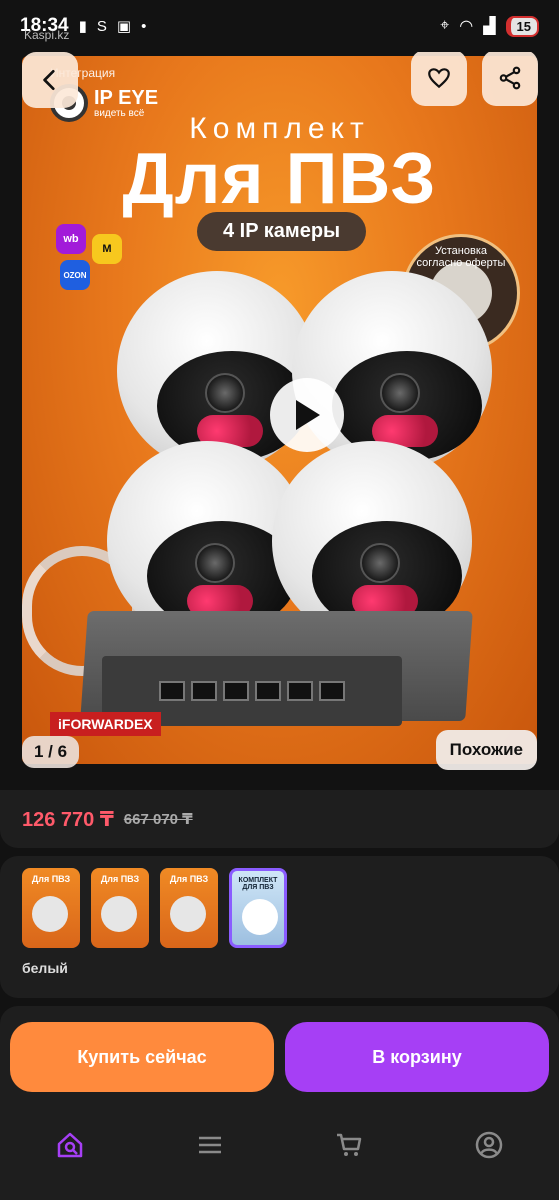 The width and height of the screenshot is (559, 1200). Describe the element at coordinates (486, 750) in the screenshot. I see `similar-button: Похожие` at that location.